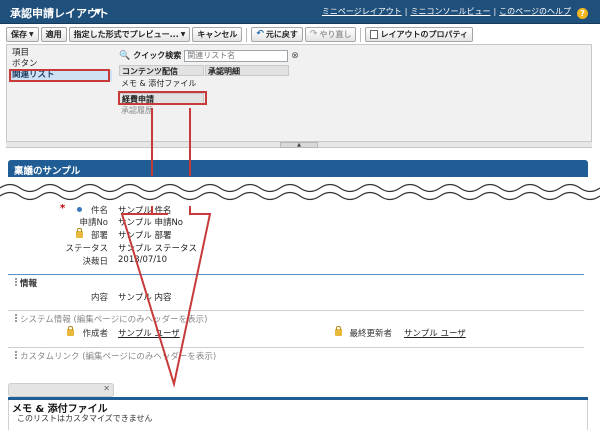 The height and width of the screenshot is (430, 600). Describe the element at coordinates (157, 249) in the screenshot. I see `field-value: サンプル ステータス` at that location.